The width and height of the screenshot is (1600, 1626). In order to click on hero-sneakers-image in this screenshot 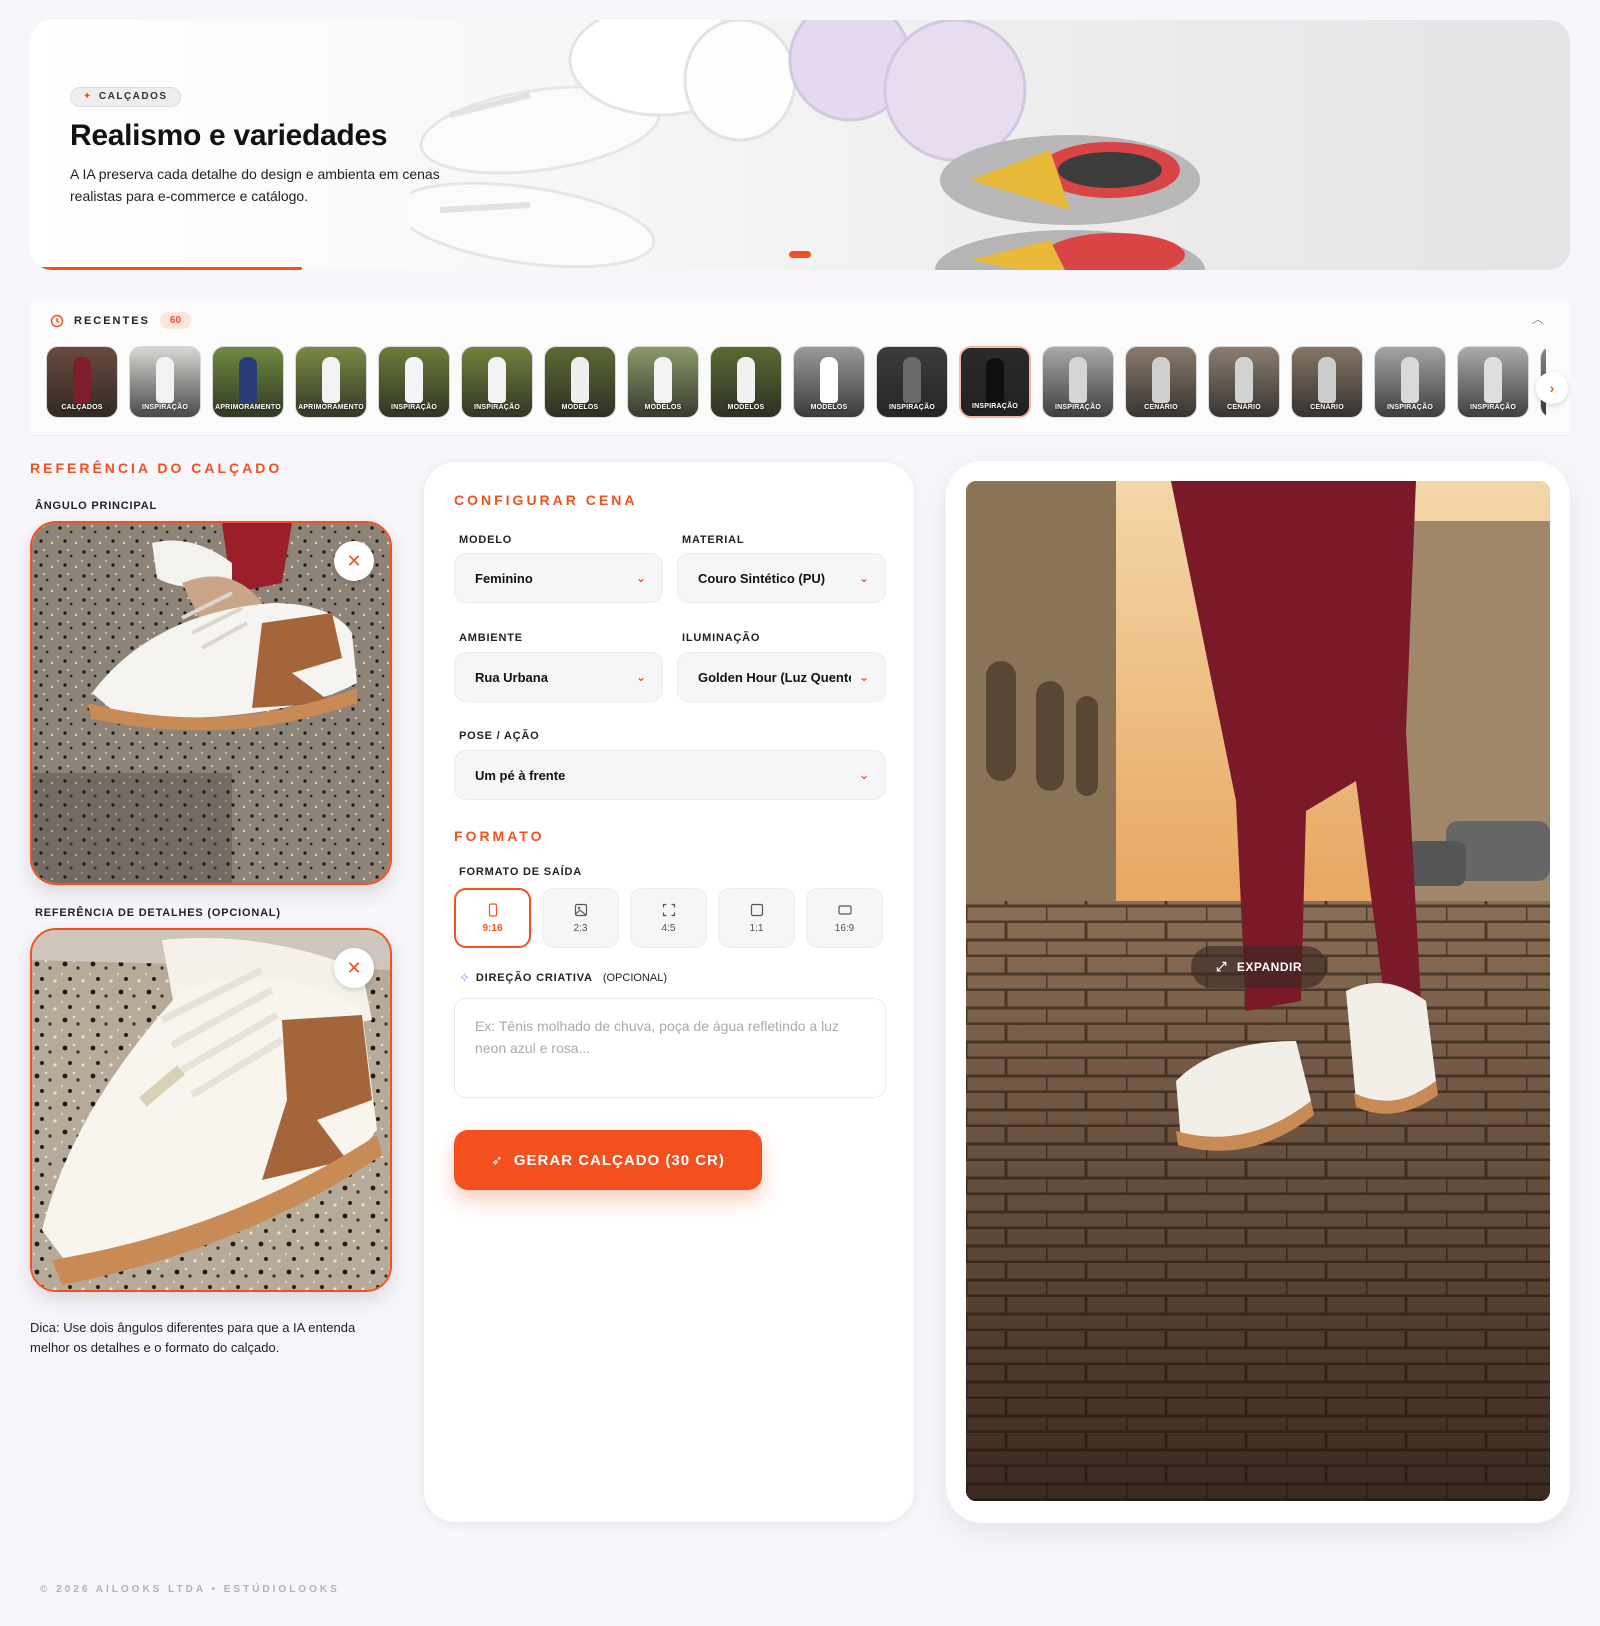, I will do `click(807, 145)`.